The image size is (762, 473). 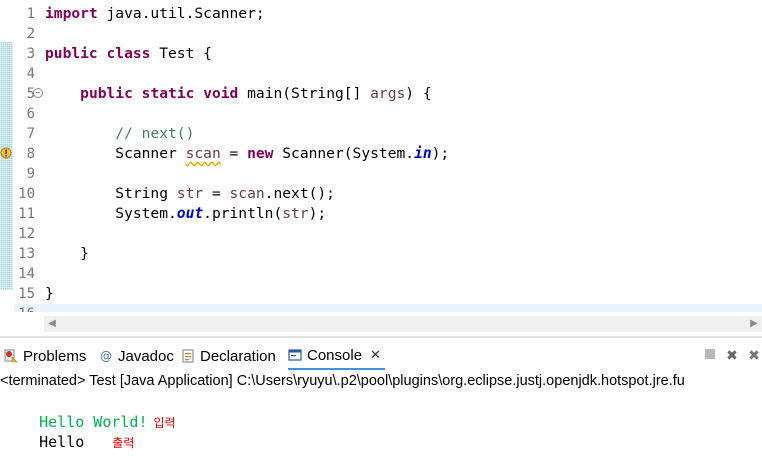 I want to click on line-number: 13, so click(x=26, y=254).